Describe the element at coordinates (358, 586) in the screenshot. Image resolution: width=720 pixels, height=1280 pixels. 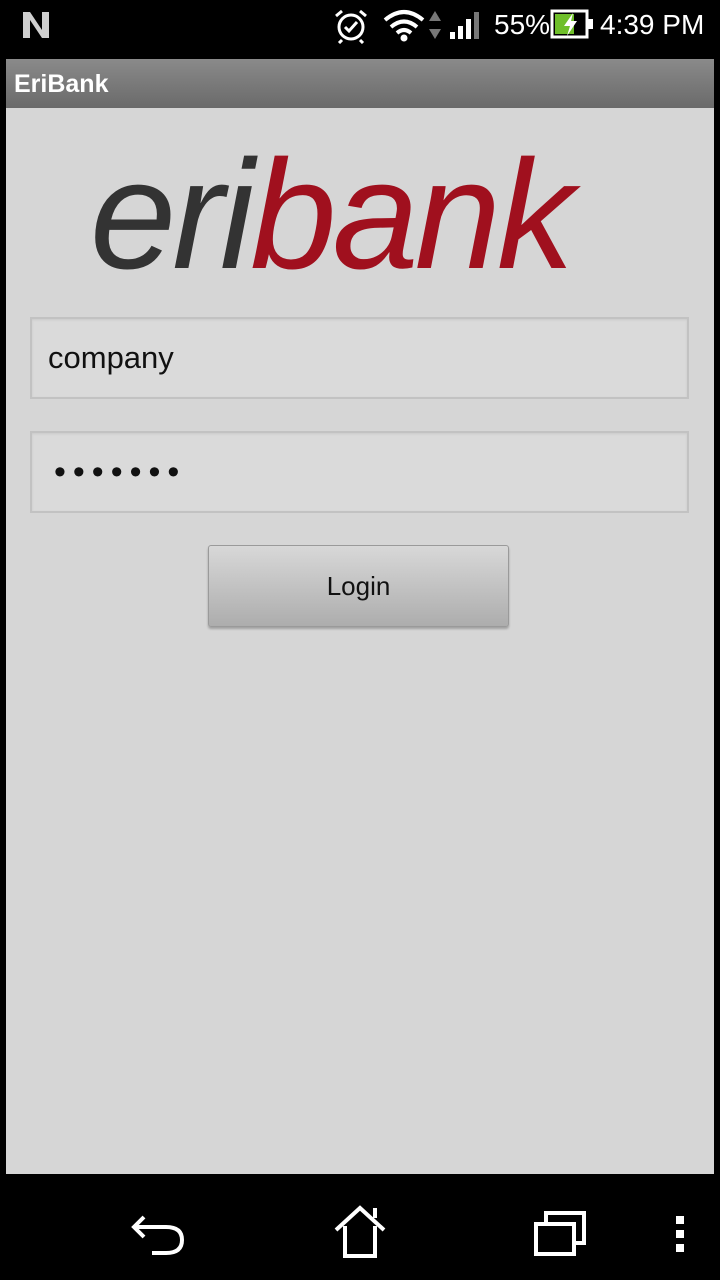
I see `login-button: Login` at that location.